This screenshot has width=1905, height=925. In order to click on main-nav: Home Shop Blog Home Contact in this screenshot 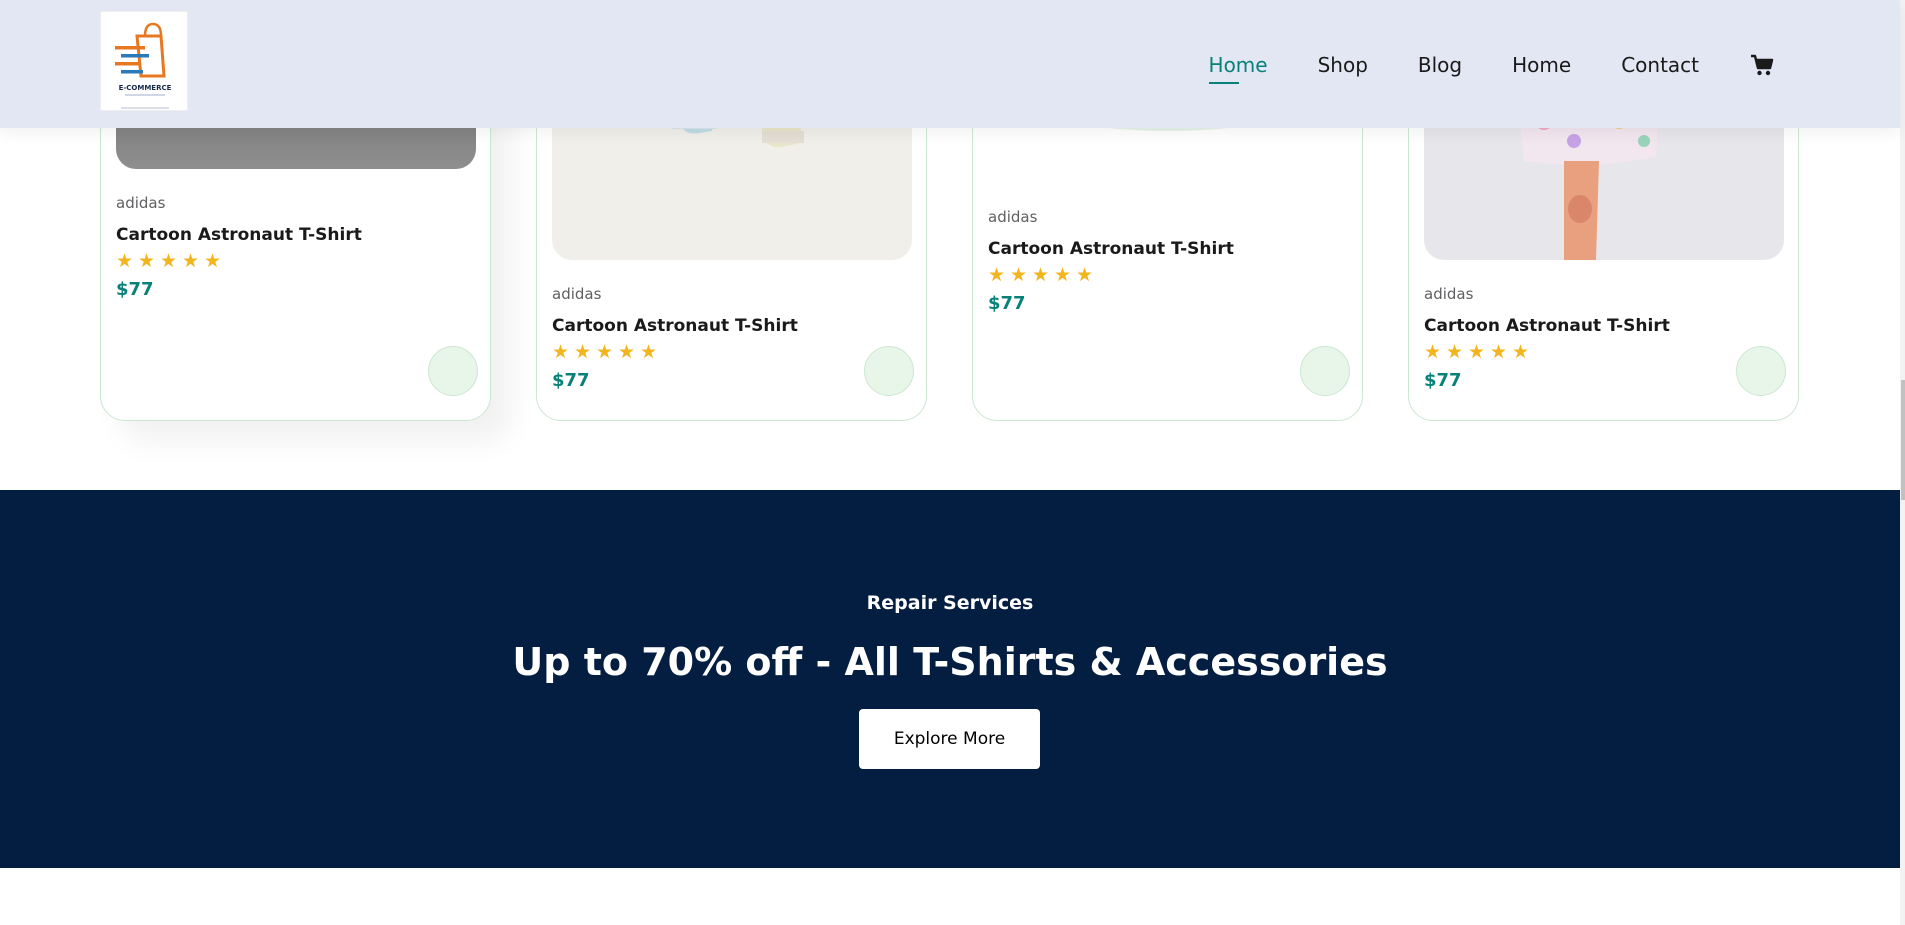, I will do `click(1467, 68)`.